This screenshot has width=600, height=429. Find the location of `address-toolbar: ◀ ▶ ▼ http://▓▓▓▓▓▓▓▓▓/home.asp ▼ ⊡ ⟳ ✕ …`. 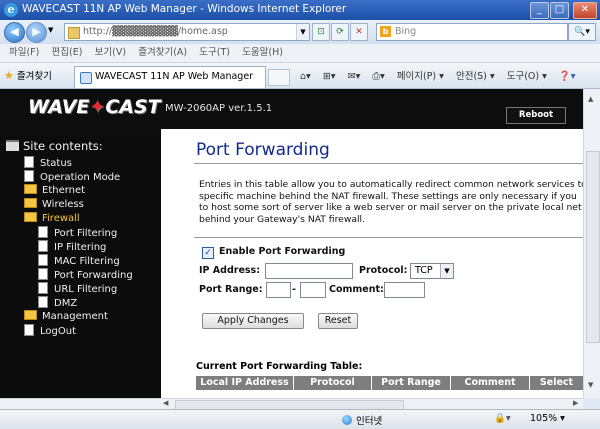

address-toolbar: ◀ ▶ ▼ http://▓▓▓▓▓▓▓▓▓/home.asp ▼ ⊡ ⟳ ✕ … is located at coordinates (300, 32).